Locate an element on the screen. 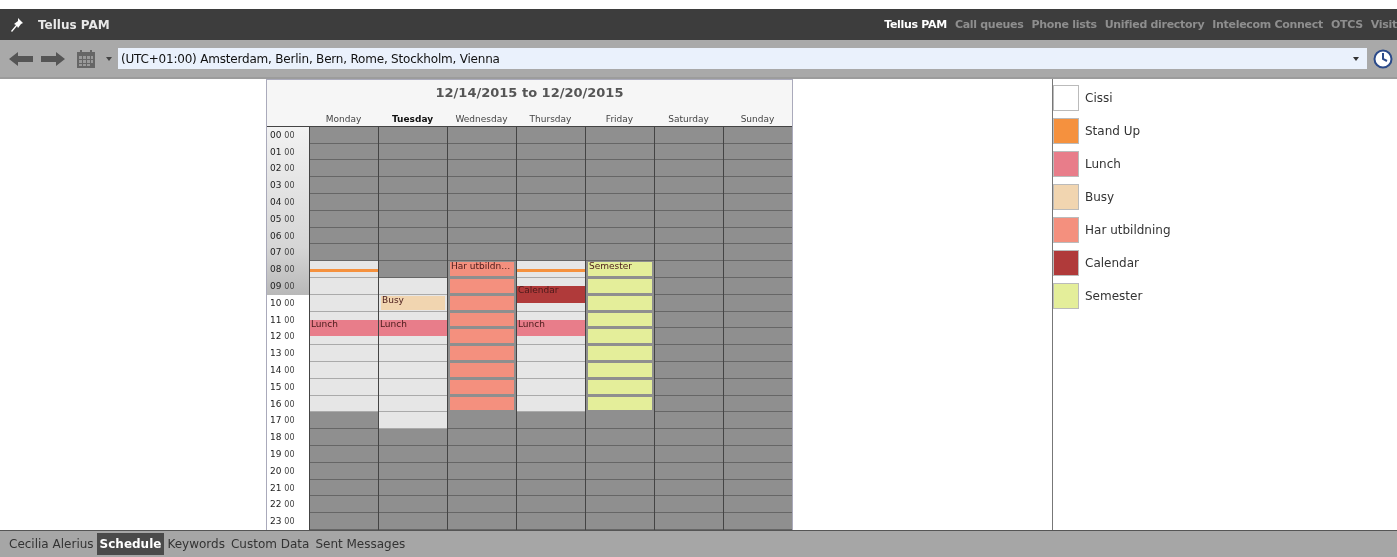 The height and width of the screenshot is (557, 1397). hour-label: 23 00 is located at coordinates (282, 522).